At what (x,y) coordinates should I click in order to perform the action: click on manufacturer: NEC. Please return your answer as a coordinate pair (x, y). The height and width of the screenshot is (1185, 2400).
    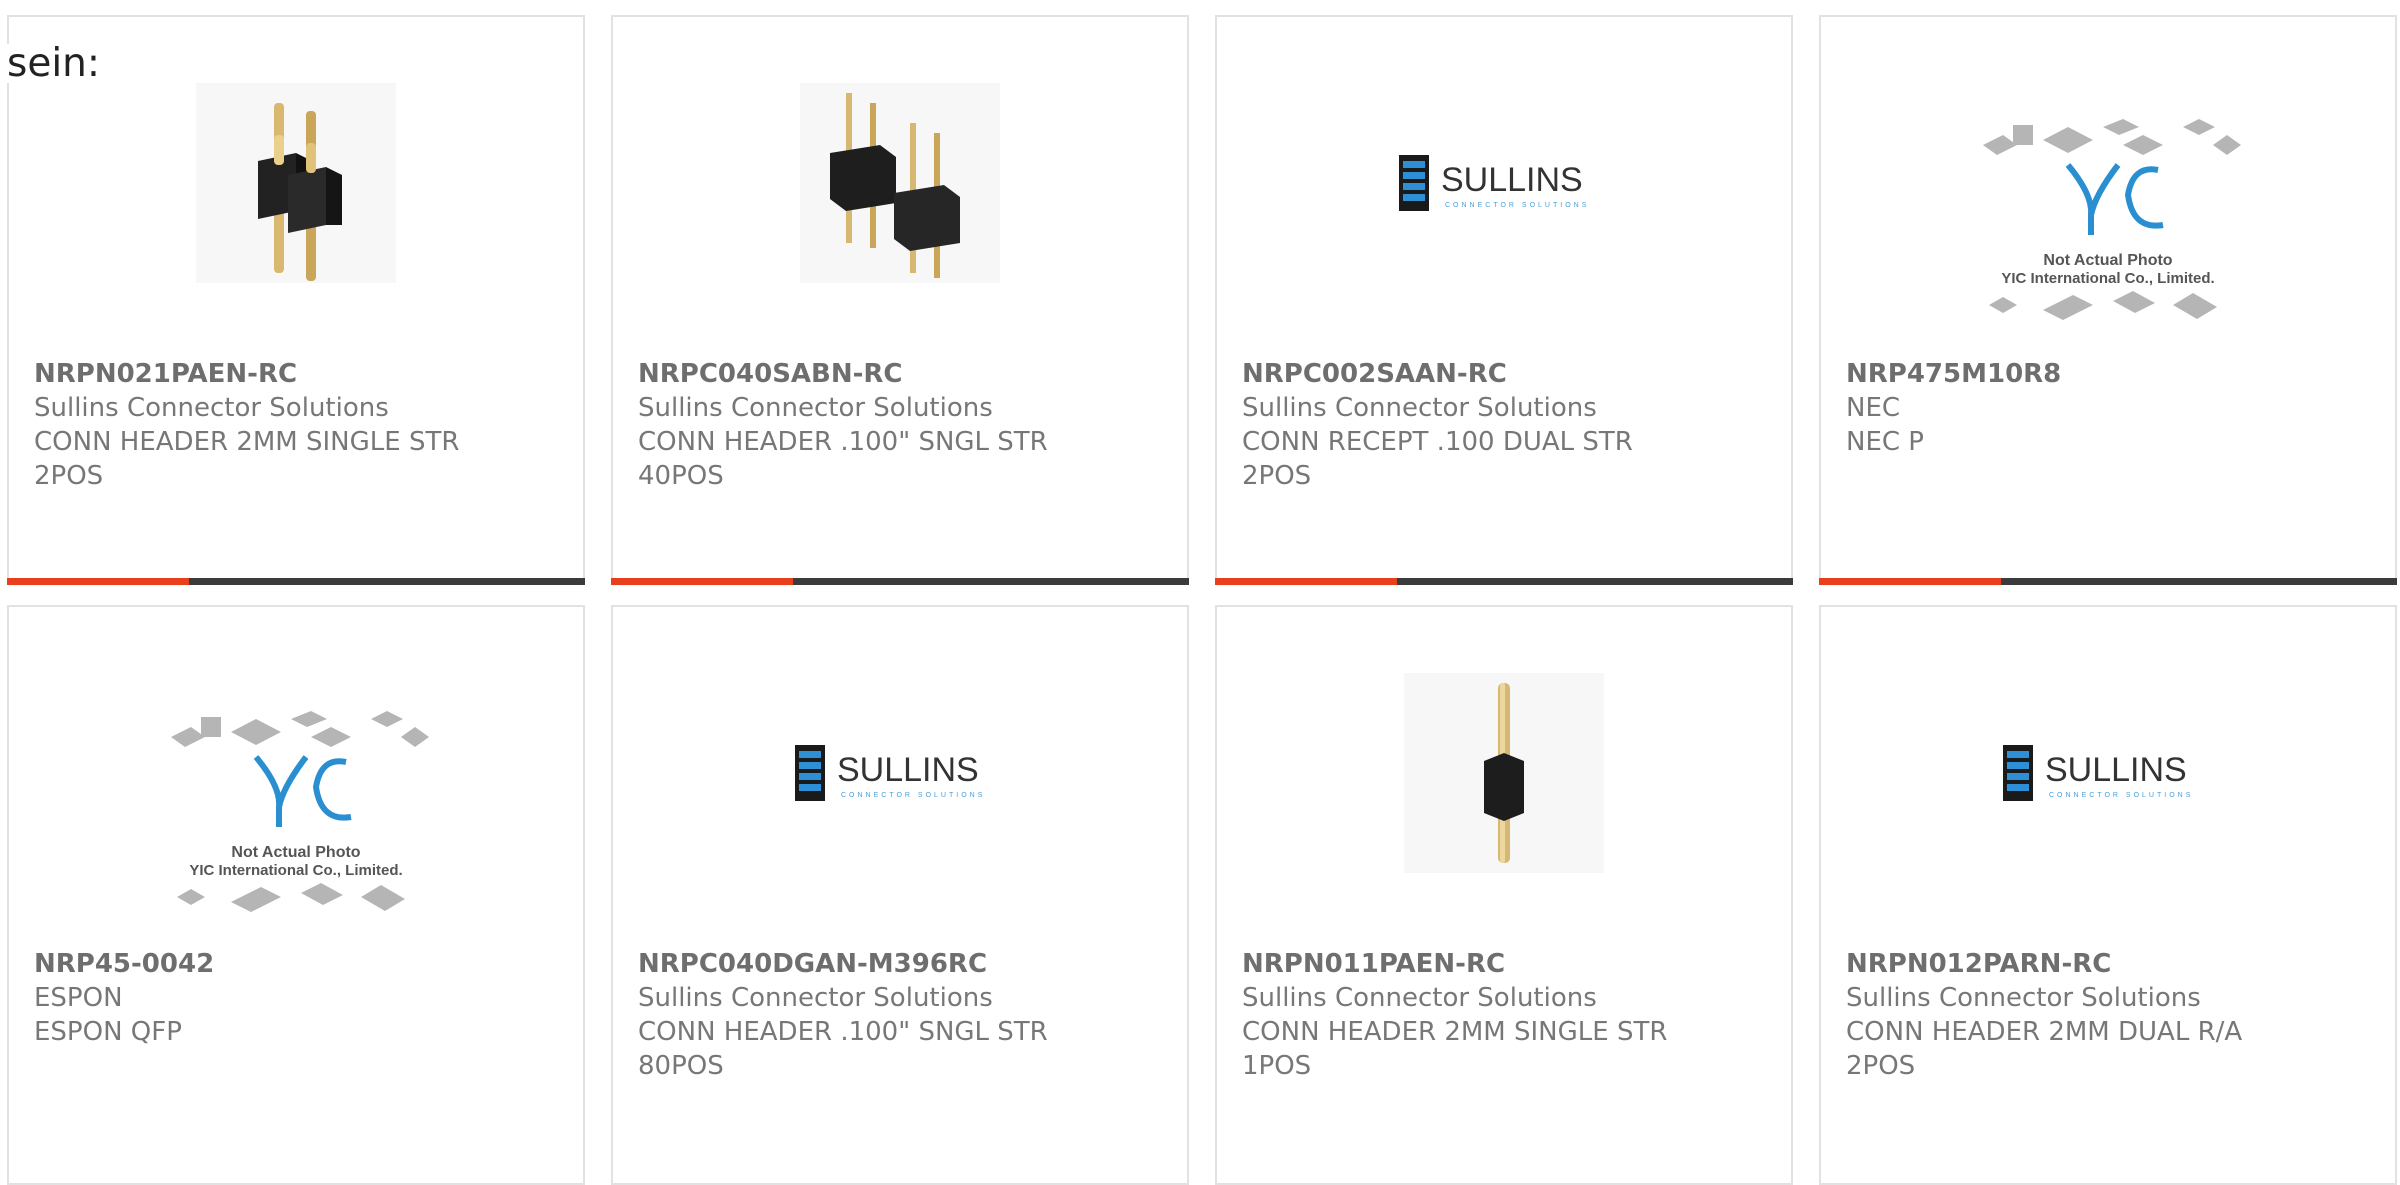
    Looking at the image, I should click on (1873, 408).